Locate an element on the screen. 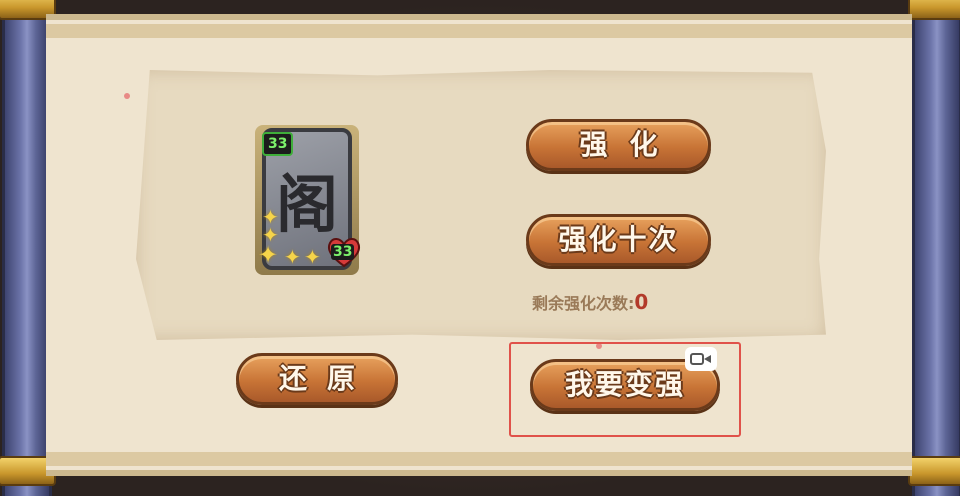 The height and width of the screenshot is (496, 960). scroll-rod-right is located at coordinates (934, 248).